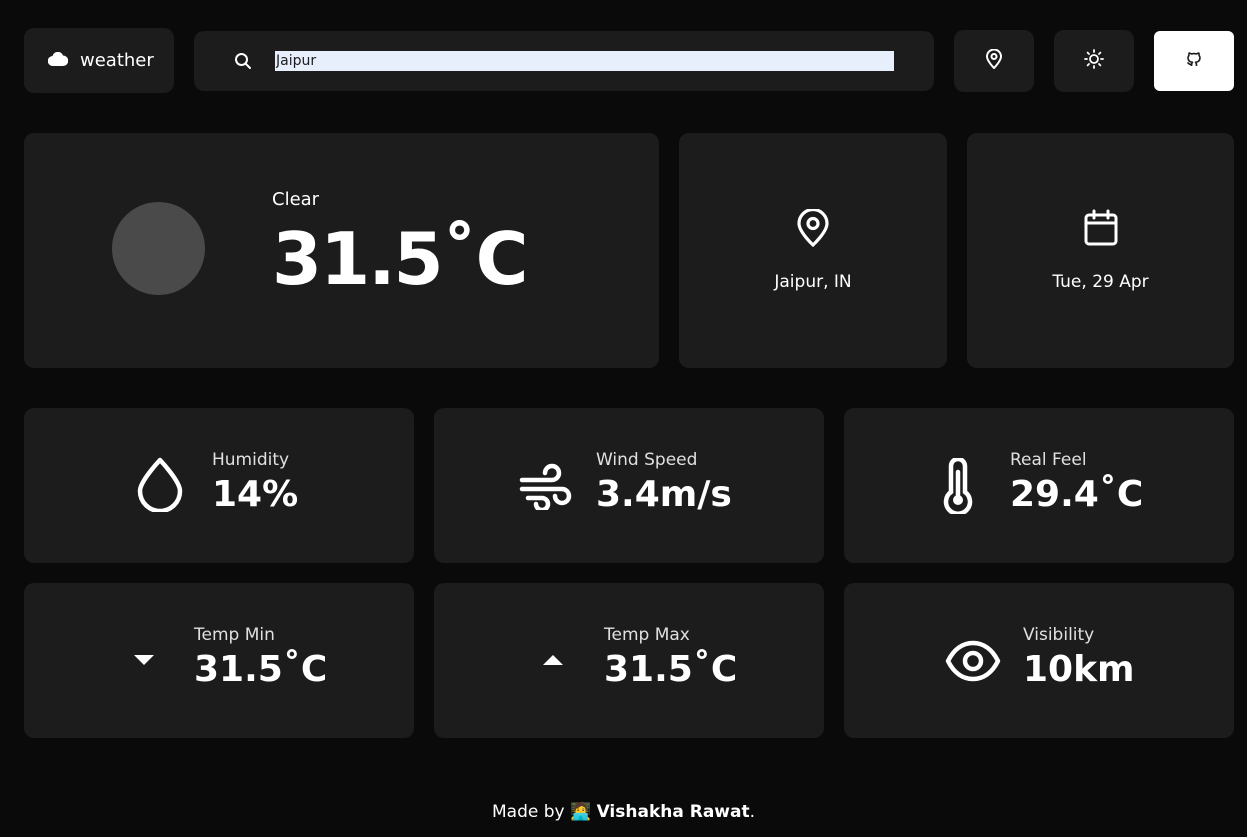  I want to click on footer-suffix: ., so click(752, 812).